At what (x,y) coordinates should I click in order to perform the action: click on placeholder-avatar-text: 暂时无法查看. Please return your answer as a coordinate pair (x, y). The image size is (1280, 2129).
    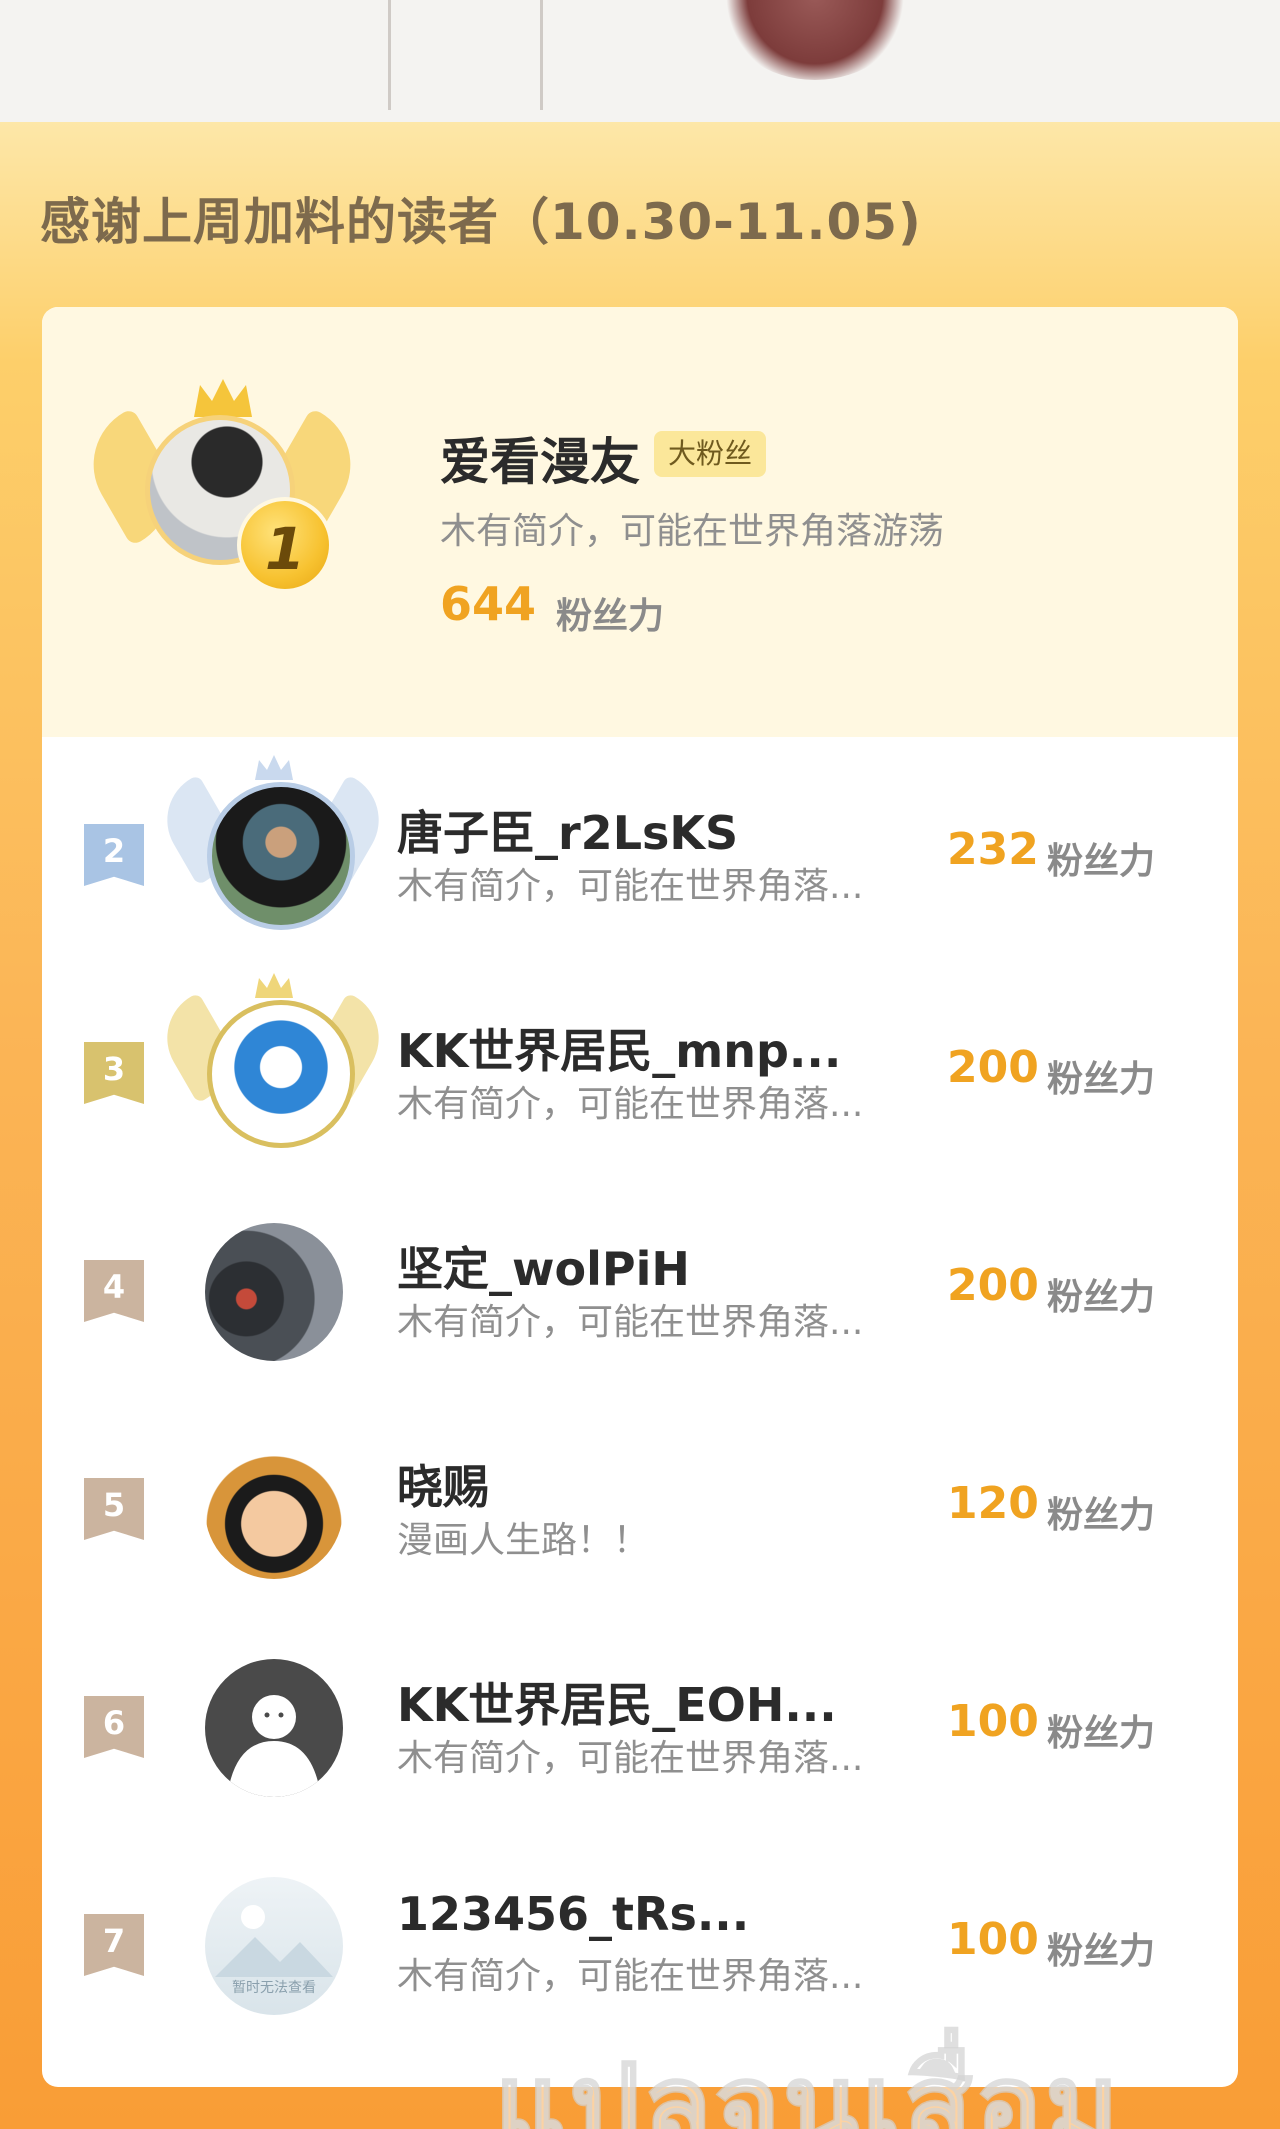
    Looking at the image, I should click on (274, 1988).